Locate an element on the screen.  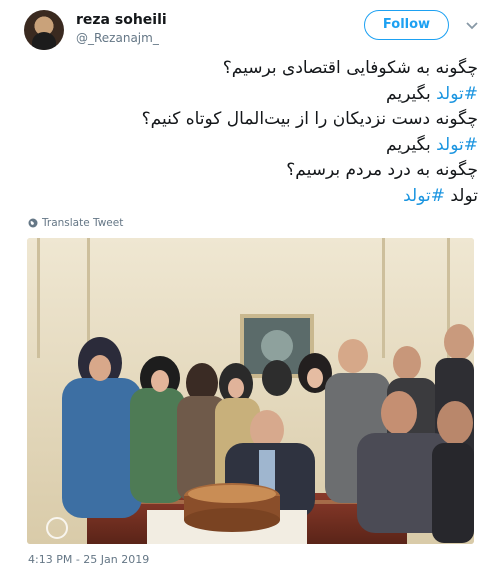
tweet-line: چگونه به شکوفایی اقتصادی برسیم؟ is located at coordinates (350, 68).